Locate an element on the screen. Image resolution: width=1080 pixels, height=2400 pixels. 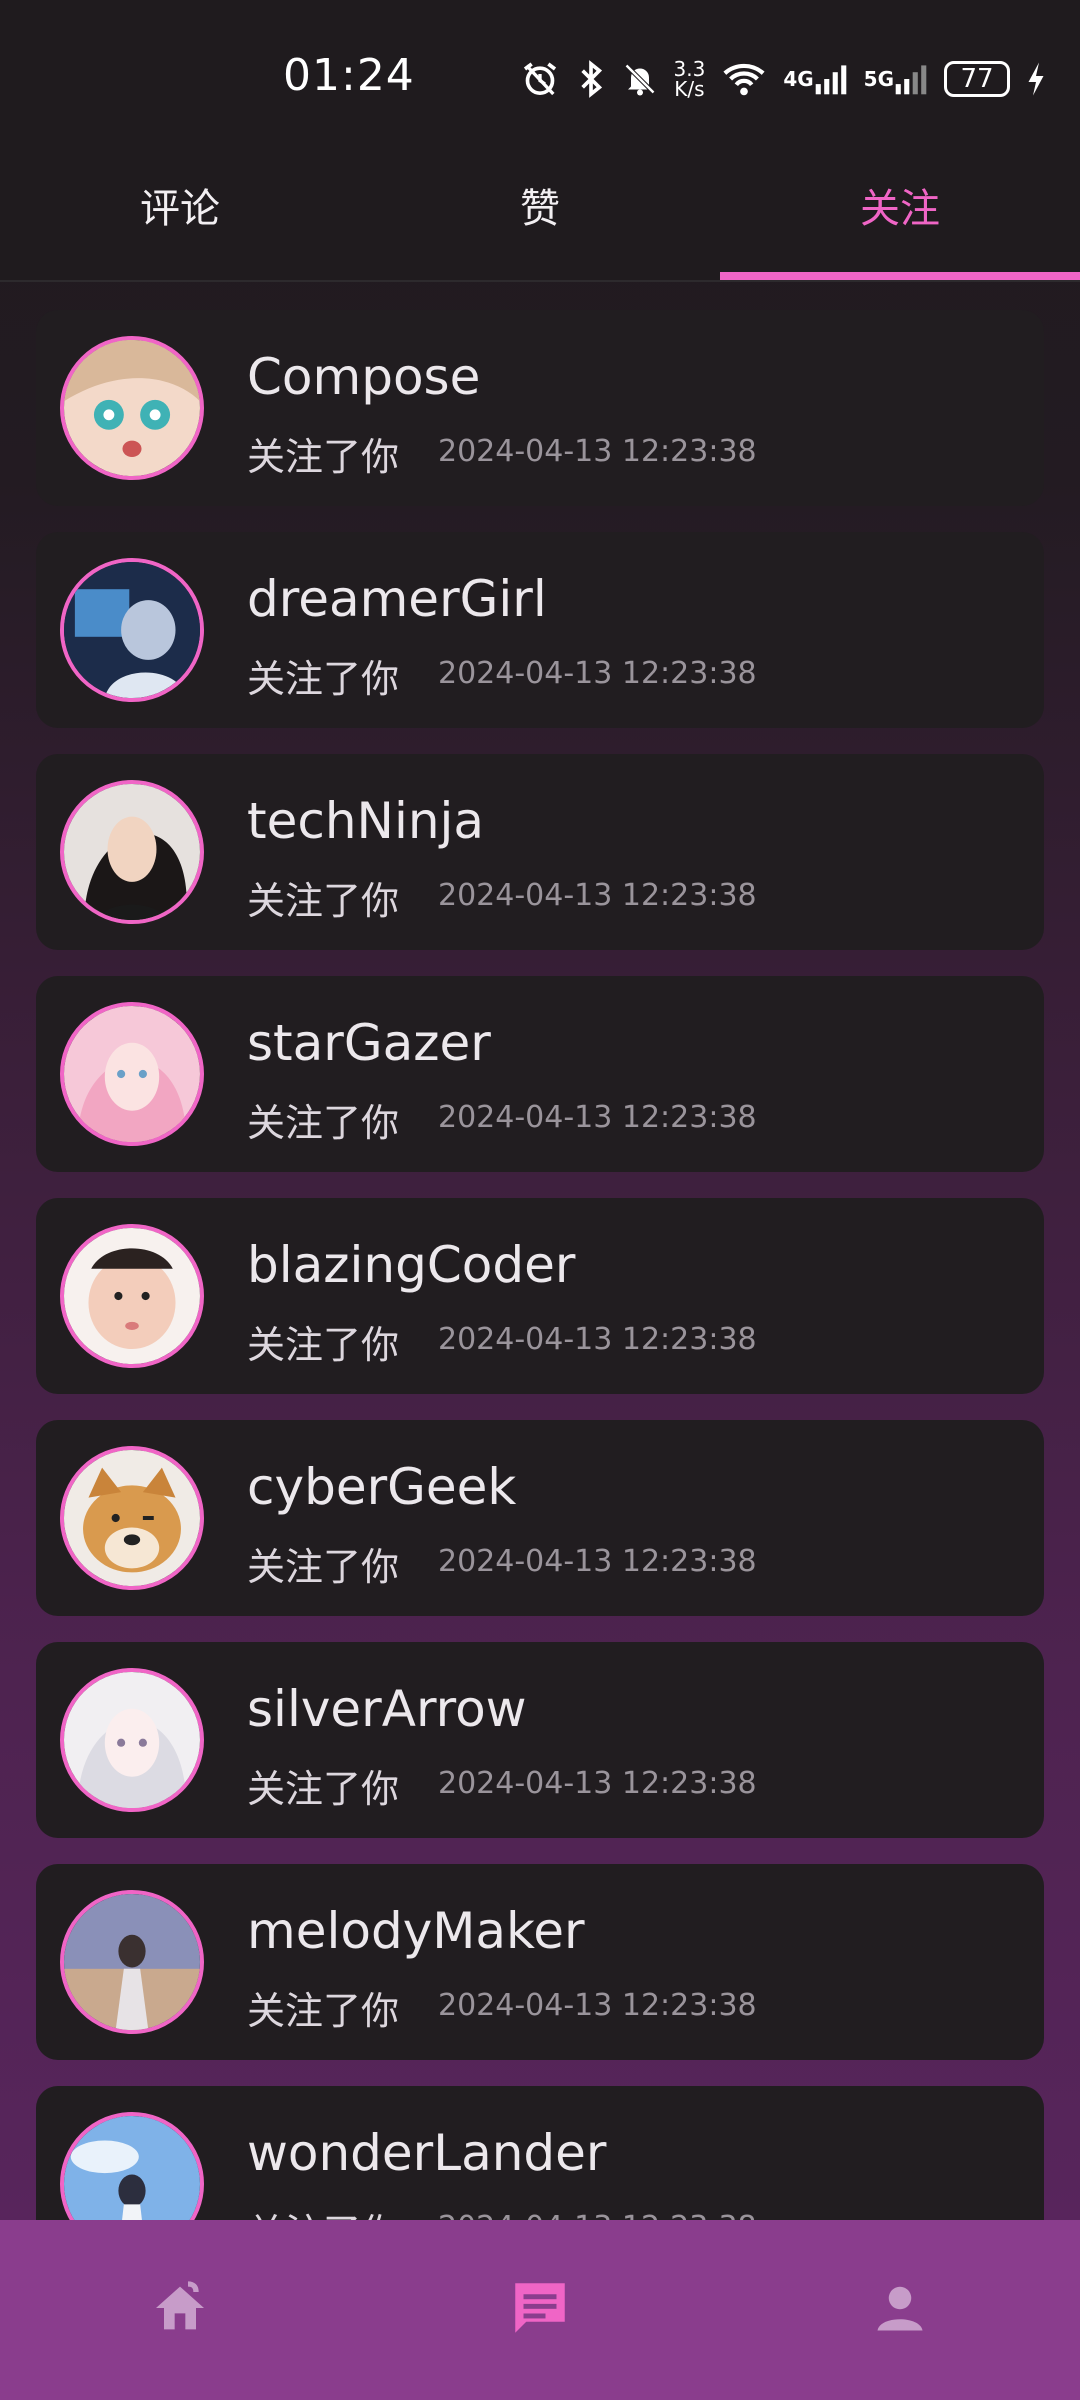
list-item: techNinja 关注了你 2024-04-13 12:23:38 is located at coordinates (540, 852).